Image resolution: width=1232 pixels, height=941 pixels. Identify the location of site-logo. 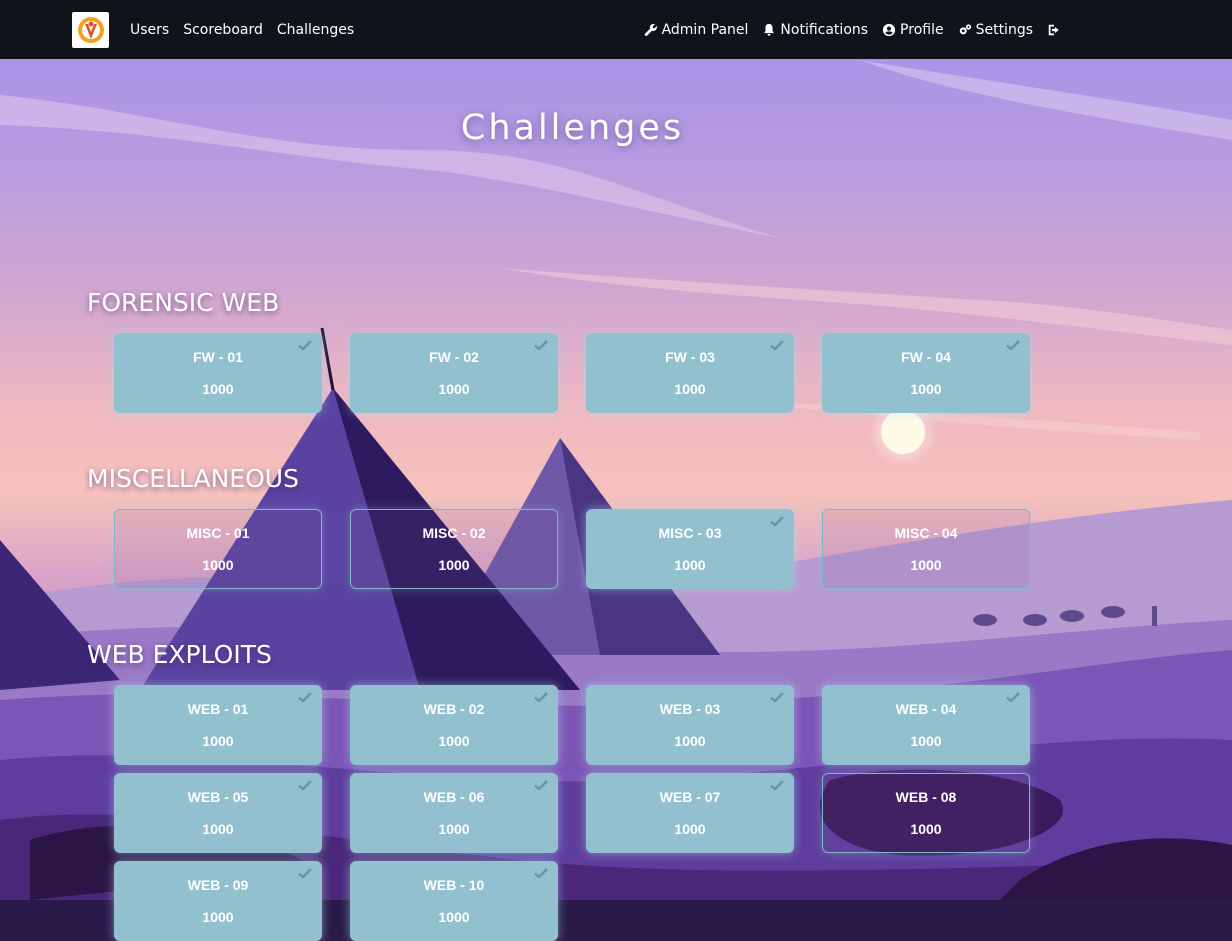
(90, 30).